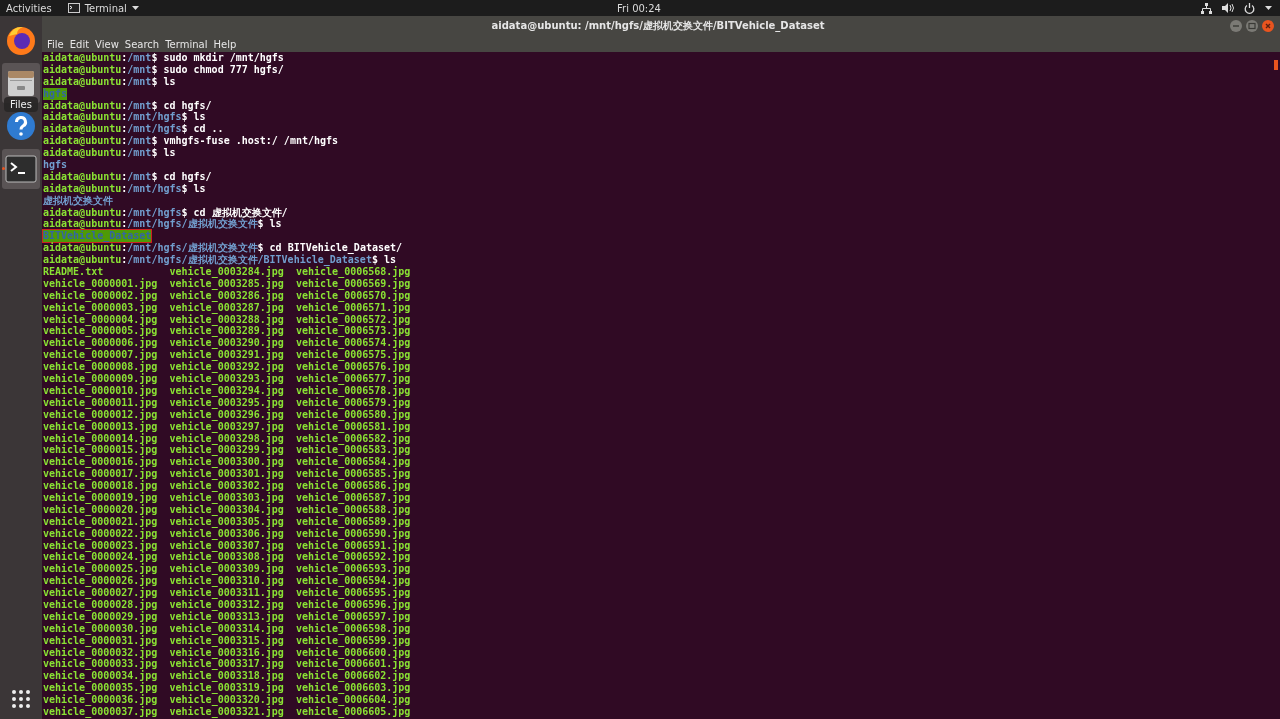 This screenshot has height=719, width=1280. Describe the element at coordinates (101, 593) in the screenshot. I see `file-name: vehicle_0000027.jpg` at that location.